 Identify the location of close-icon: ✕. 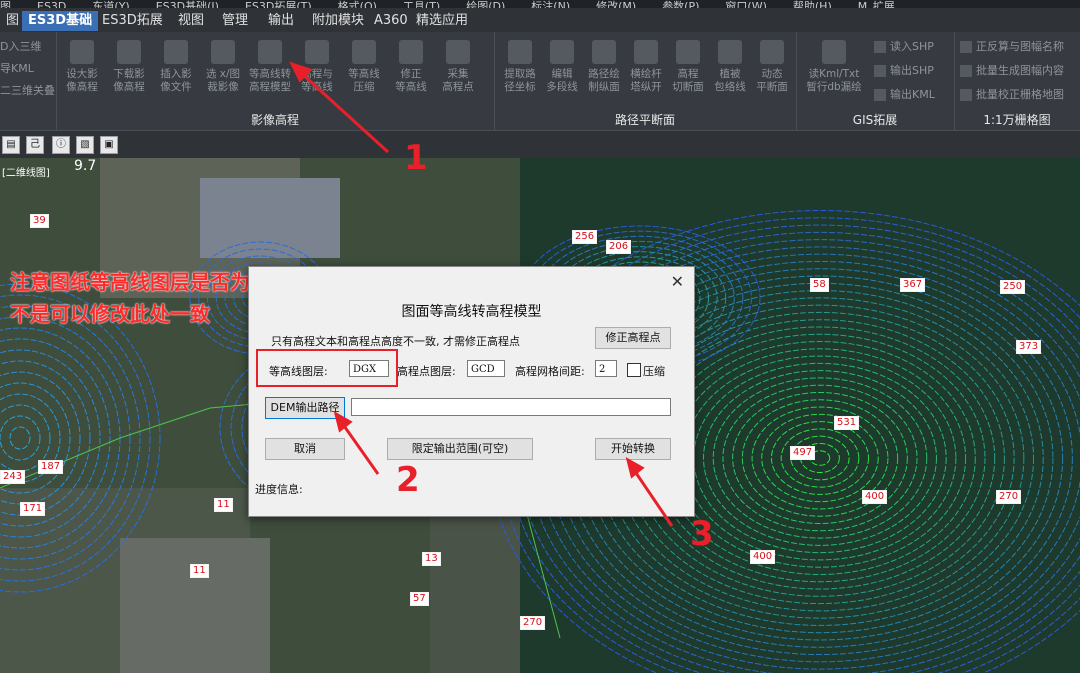
(677, 281).